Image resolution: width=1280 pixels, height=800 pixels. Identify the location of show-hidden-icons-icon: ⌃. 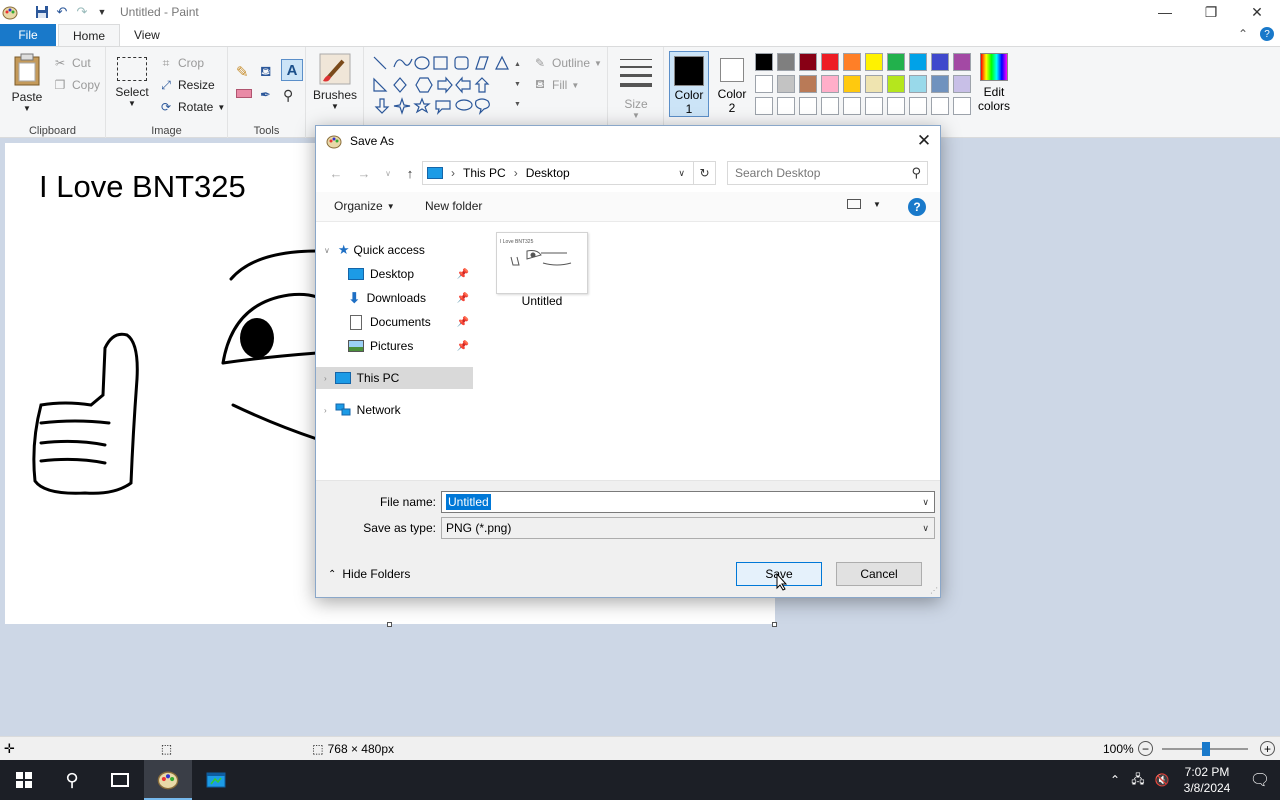
(1115, 780).